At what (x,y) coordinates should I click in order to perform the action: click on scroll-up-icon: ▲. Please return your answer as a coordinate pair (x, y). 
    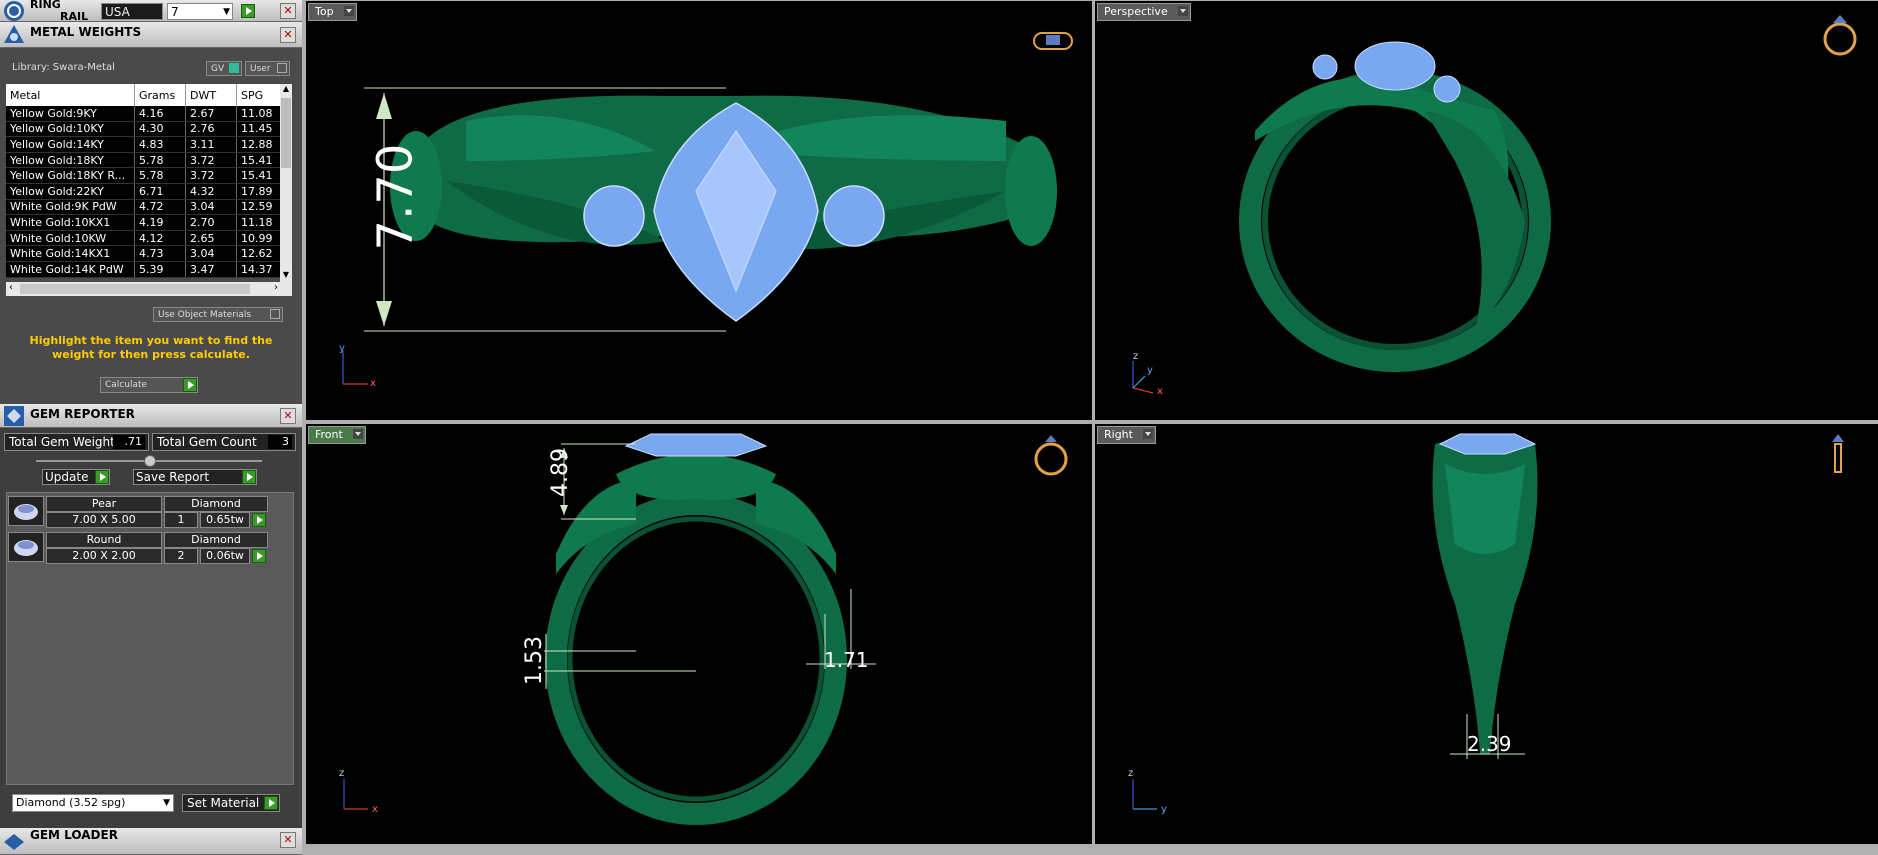
    Looking at the image, I should click on (286, 90).